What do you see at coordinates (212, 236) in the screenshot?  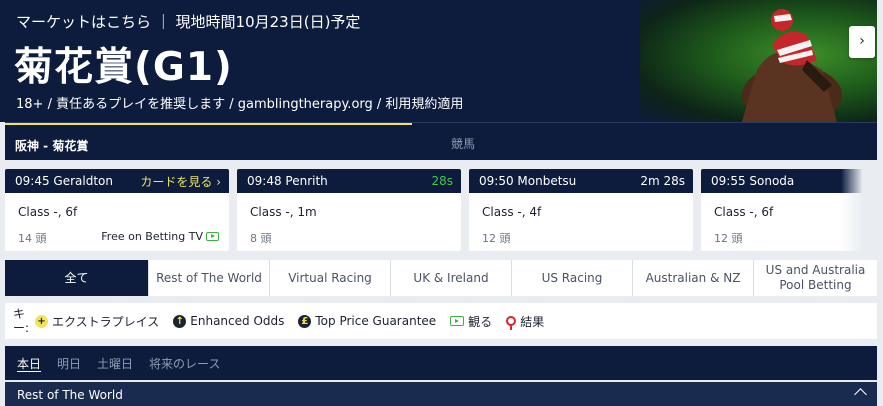 I see `tv-icon` at bounding box center [212, 236].